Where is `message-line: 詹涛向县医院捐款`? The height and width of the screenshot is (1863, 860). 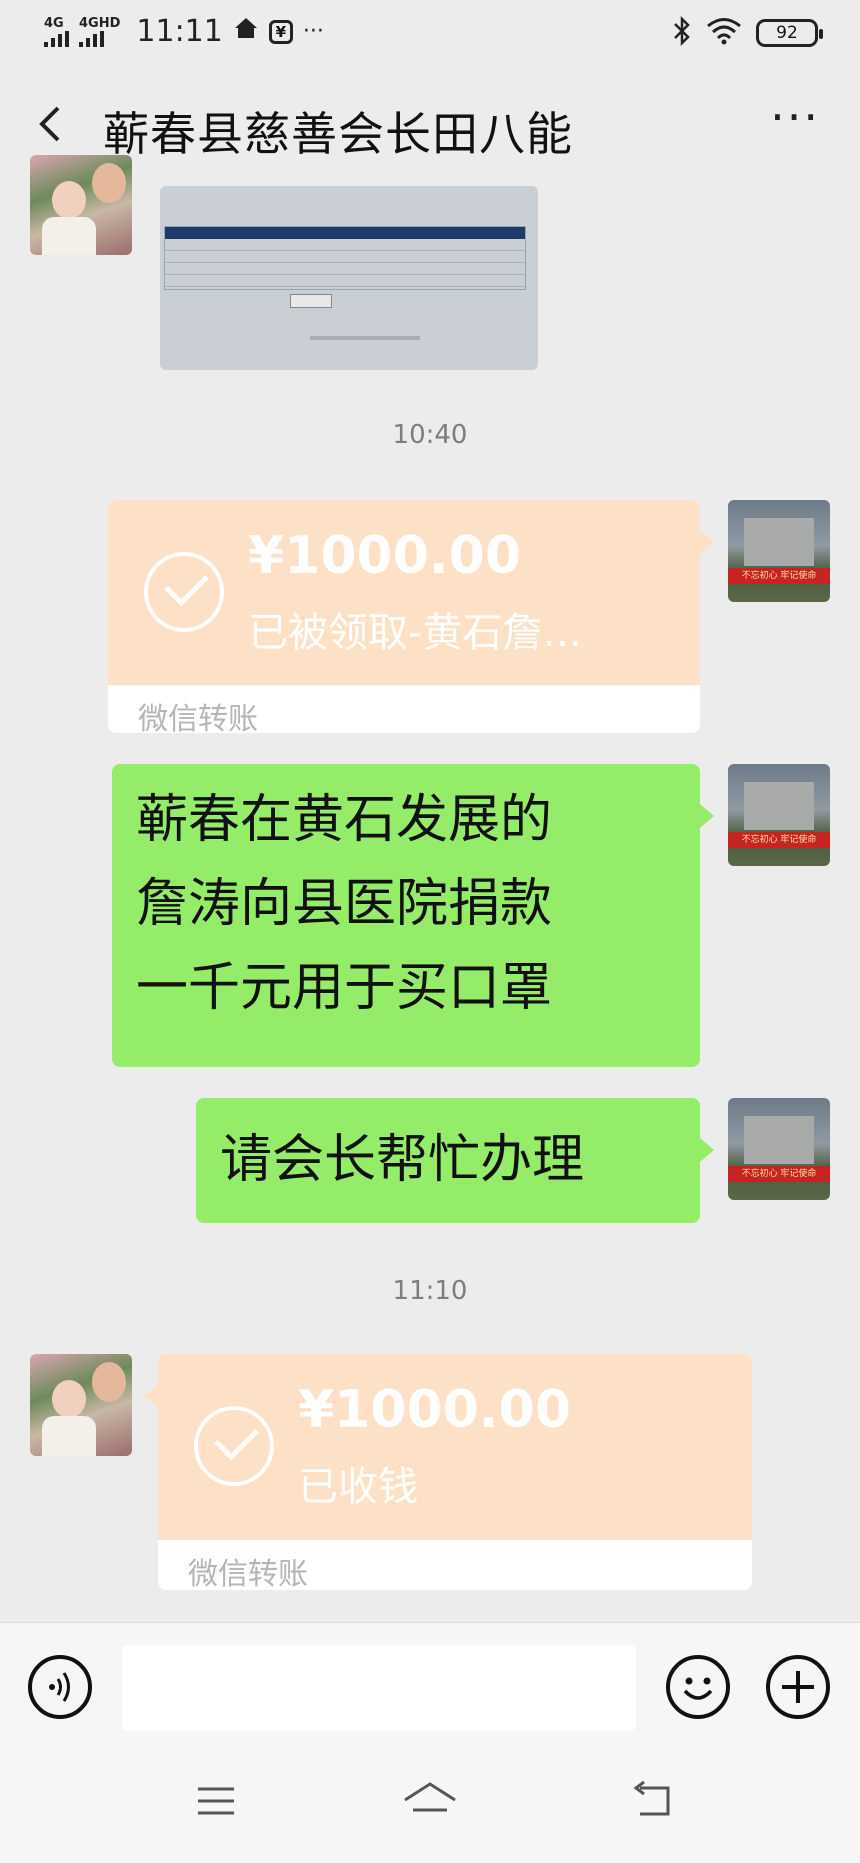 message-line: 詹涛向县医院捐款 is located at coordinates (344, 904).